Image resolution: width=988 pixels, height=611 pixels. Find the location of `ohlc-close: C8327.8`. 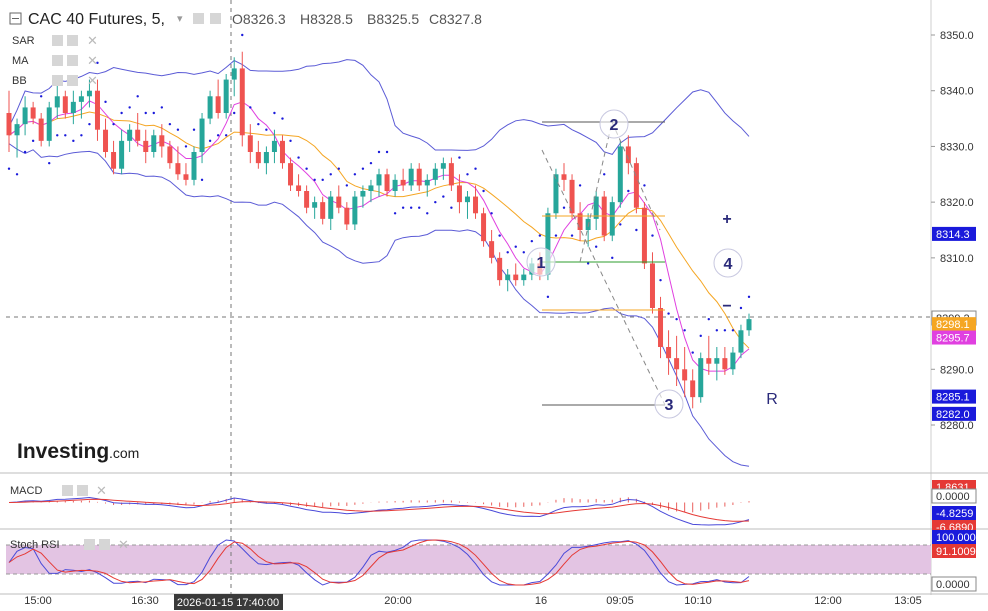

ohlc-close: C8327.8 is located at coordinates (455, 19).